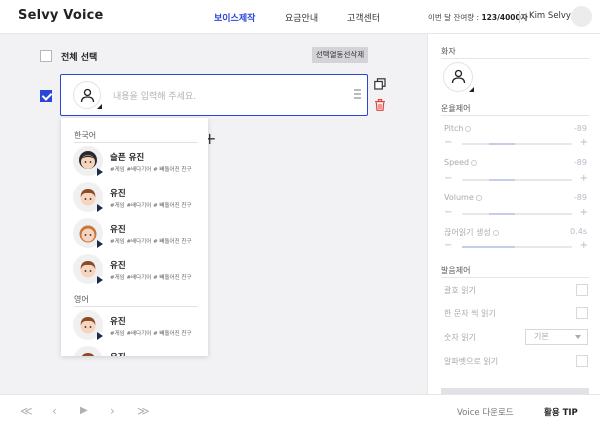 The height and width of the screenshot is (427, 600). What do you see at coordinates (467, 232) in the screenshot?
I see `pause-label-text: 끊어읽기 생성` at bounding box center [467, 232].